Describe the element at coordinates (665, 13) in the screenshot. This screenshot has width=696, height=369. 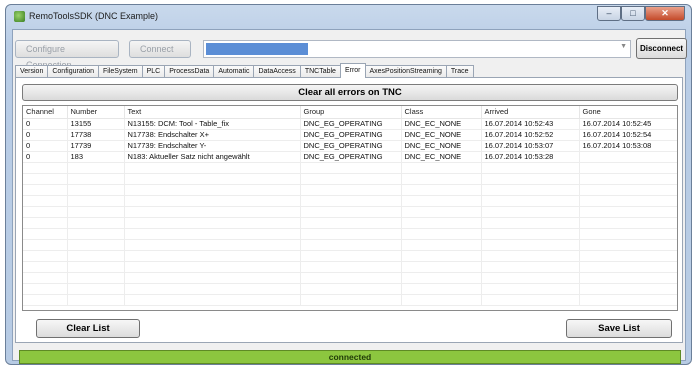
I see `close-button: ✕` at that location.